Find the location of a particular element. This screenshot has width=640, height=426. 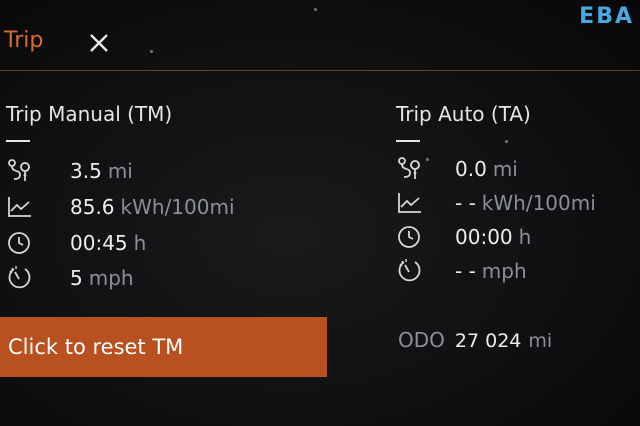

auto-consumption-unit: kWh/100mi is located at coordinates (538, 203).